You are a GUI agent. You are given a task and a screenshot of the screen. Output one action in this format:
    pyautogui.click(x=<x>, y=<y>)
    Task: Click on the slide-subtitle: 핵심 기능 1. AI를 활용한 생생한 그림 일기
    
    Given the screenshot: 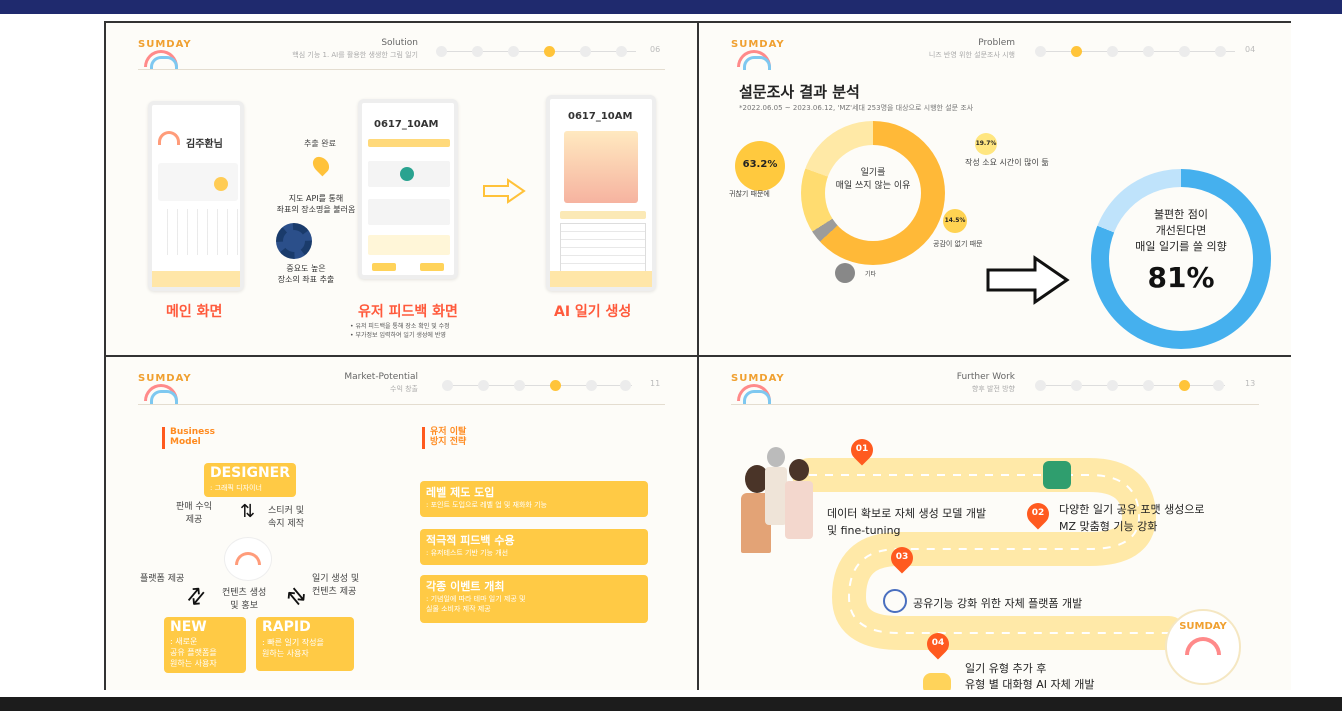 What is the action you would take?
    pyautogui.click(x=355, y=55)
    